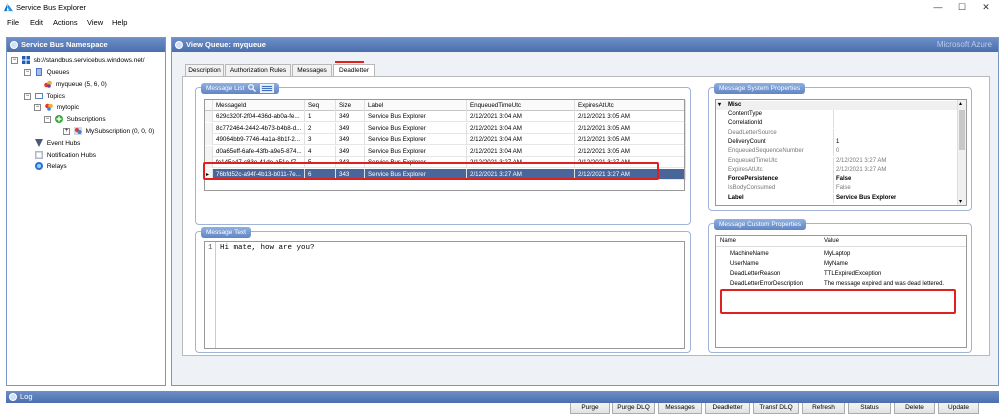 Image resolution: width=999 pixels, height=414 pixels. What do you see at coordinates (841, 274) in the screenshot?
I see `custom-property-row: DeadLetterReason TTLExpiredException` at bounding box center [841, 274].